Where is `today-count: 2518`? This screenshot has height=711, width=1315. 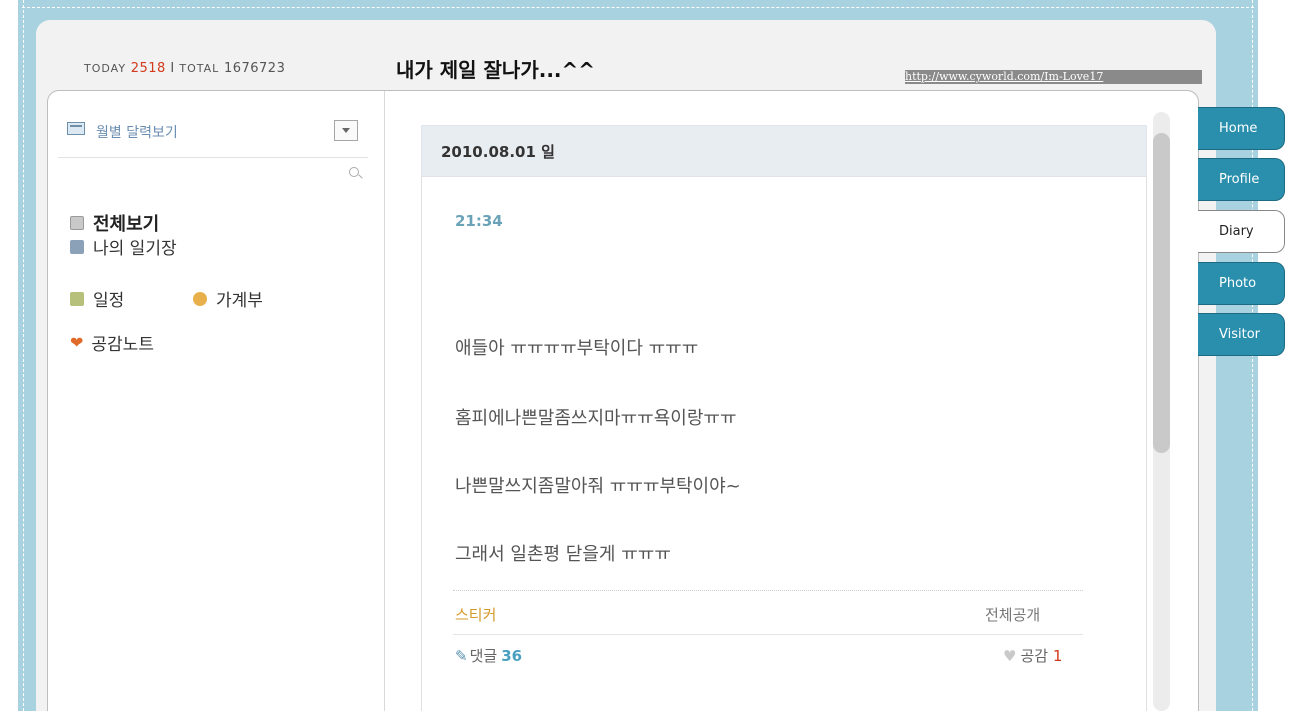 today-count: 2518 is located at coordinates (148, 68).